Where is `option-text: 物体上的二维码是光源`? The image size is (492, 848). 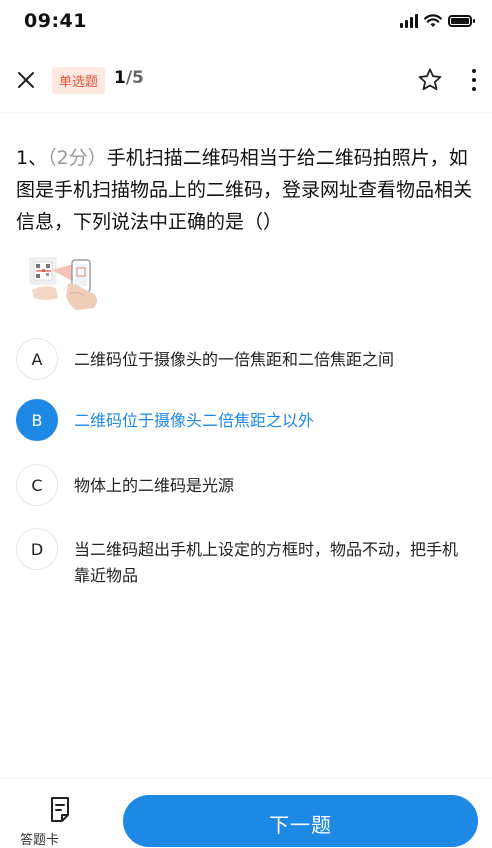 option-text: 物体上的二维码是光源 is located at coordinates (154, 485).